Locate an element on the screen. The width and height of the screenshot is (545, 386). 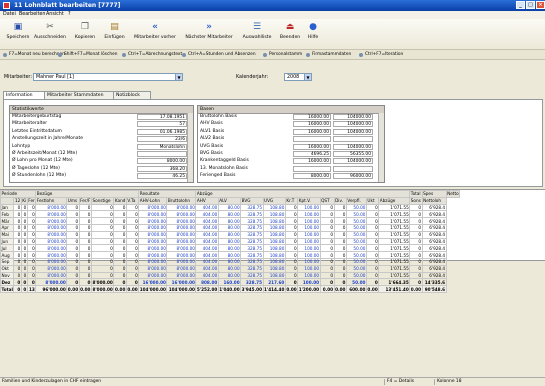
menu-datei: Datei is located at coordinates (9, 14).